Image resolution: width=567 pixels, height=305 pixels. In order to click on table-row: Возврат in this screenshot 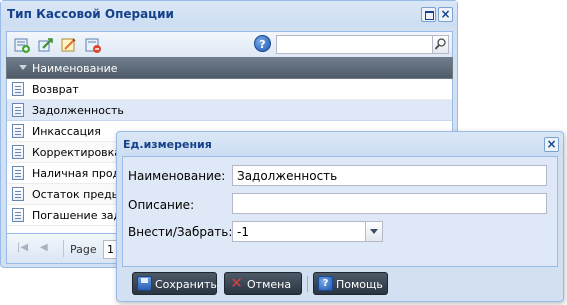, I will do `click(229, 89)`.